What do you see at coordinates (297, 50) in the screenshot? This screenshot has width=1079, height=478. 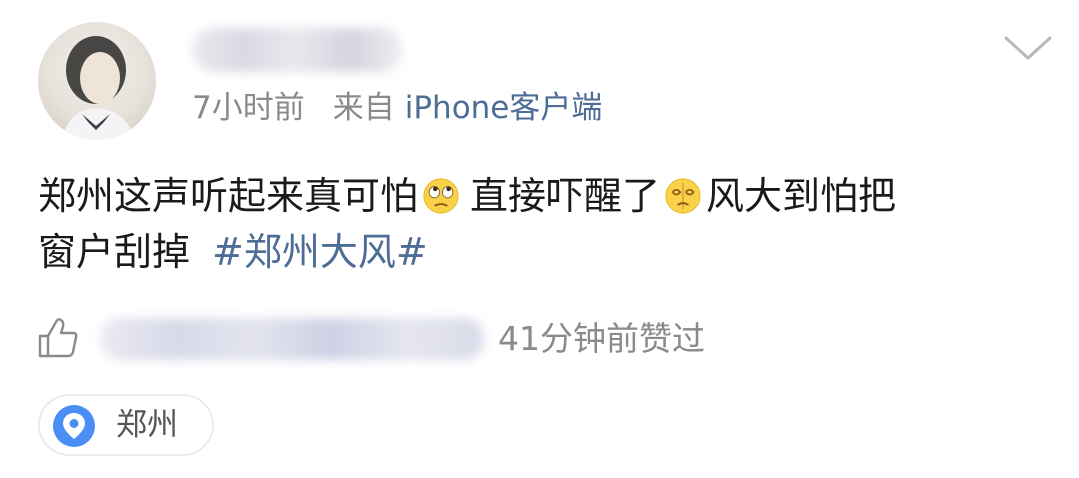 I see `username-redacted` at bounding box center [297, 50].